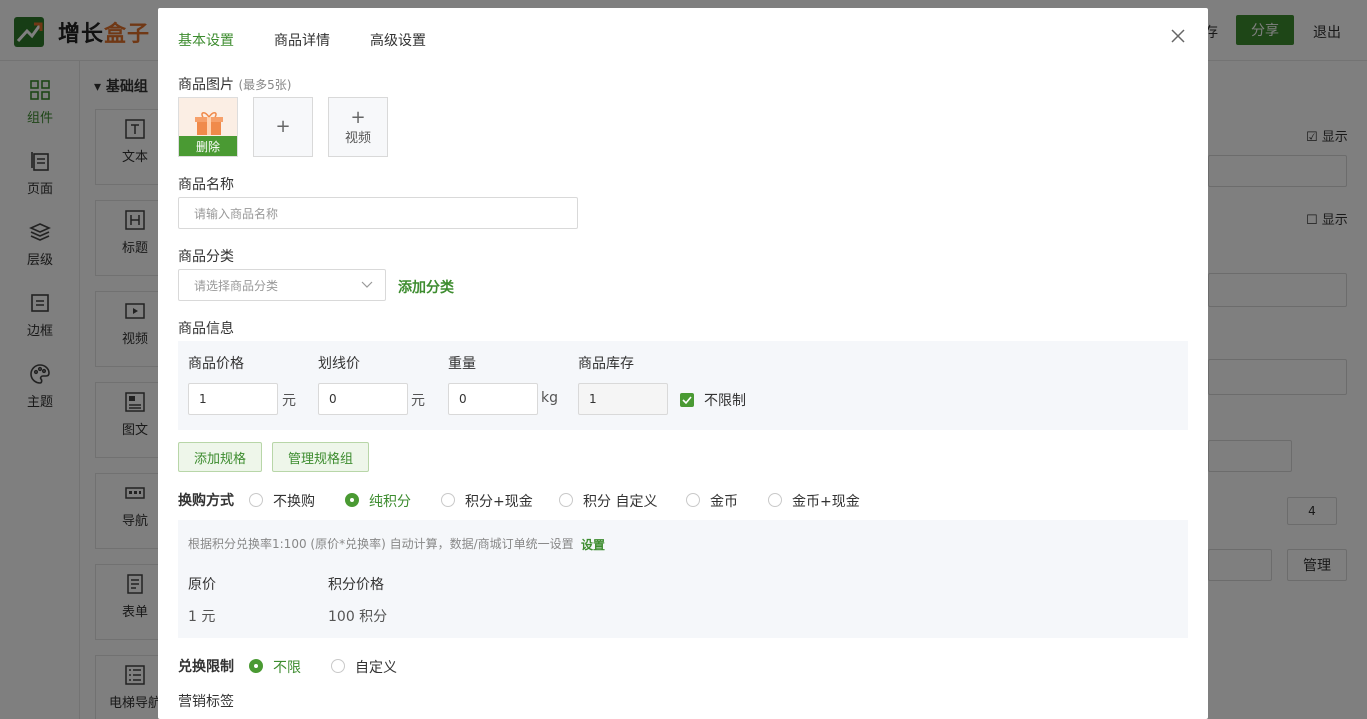  Describe the element at coordinates (206, 667) in the screenshot. I see `exchange-limit-label: 兑换限制` at that location.